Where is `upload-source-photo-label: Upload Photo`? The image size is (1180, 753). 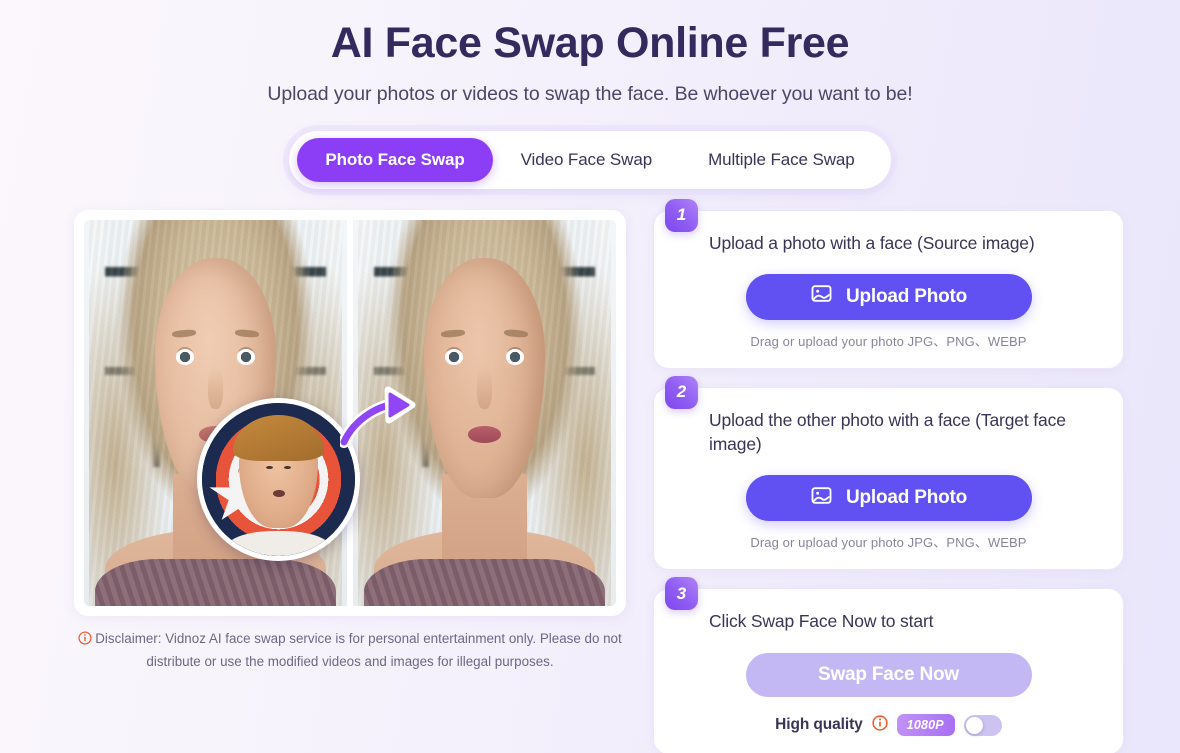
upload-source-photo-label: Upload Photo is located at coordinates (906, 296).